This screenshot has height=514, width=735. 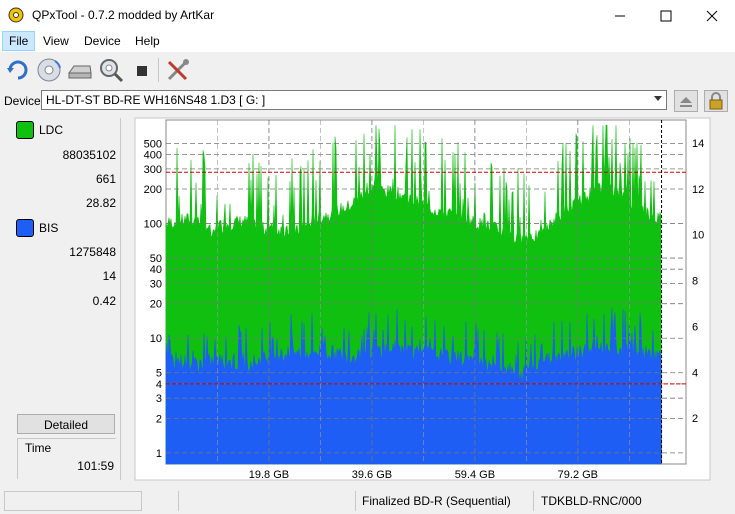 I want to click on y-left-tick-label: 500, so click(x=153, y=144).